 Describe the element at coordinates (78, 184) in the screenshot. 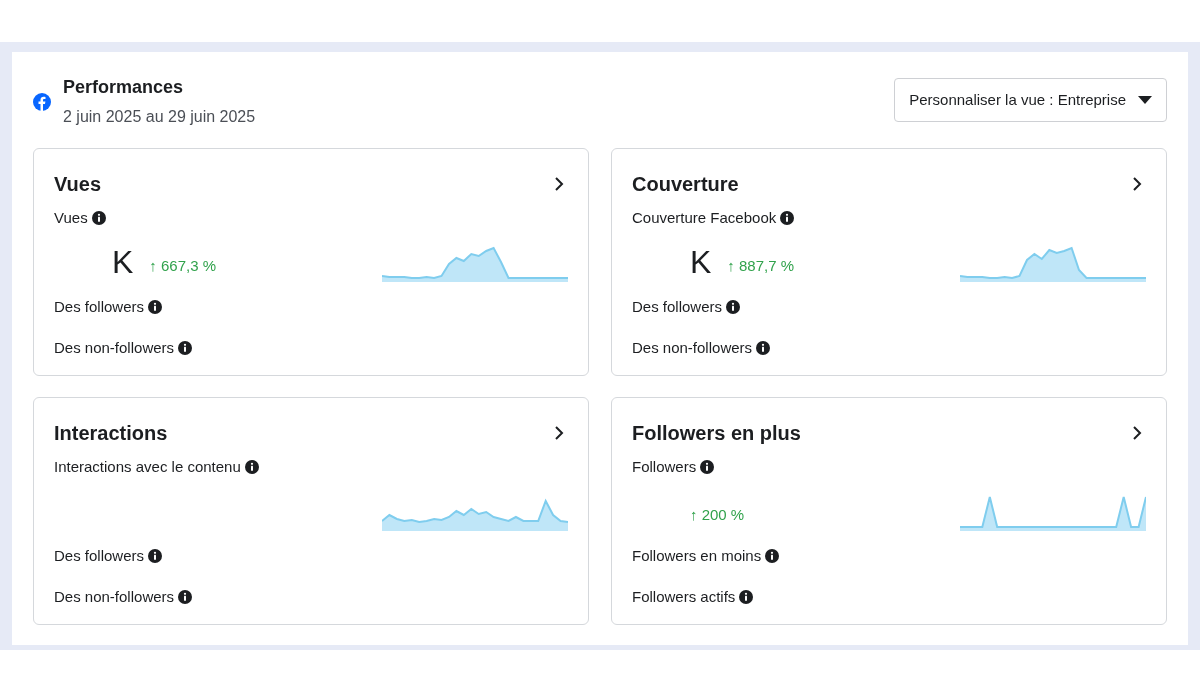

I see `card-title: Vues` at that location.